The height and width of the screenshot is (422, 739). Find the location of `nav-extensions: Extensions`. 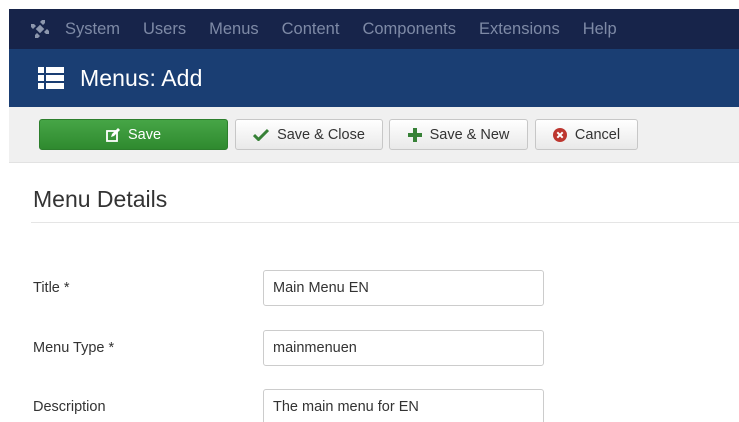

nav-extensions: Extensions is located at coordinates (519, 29).